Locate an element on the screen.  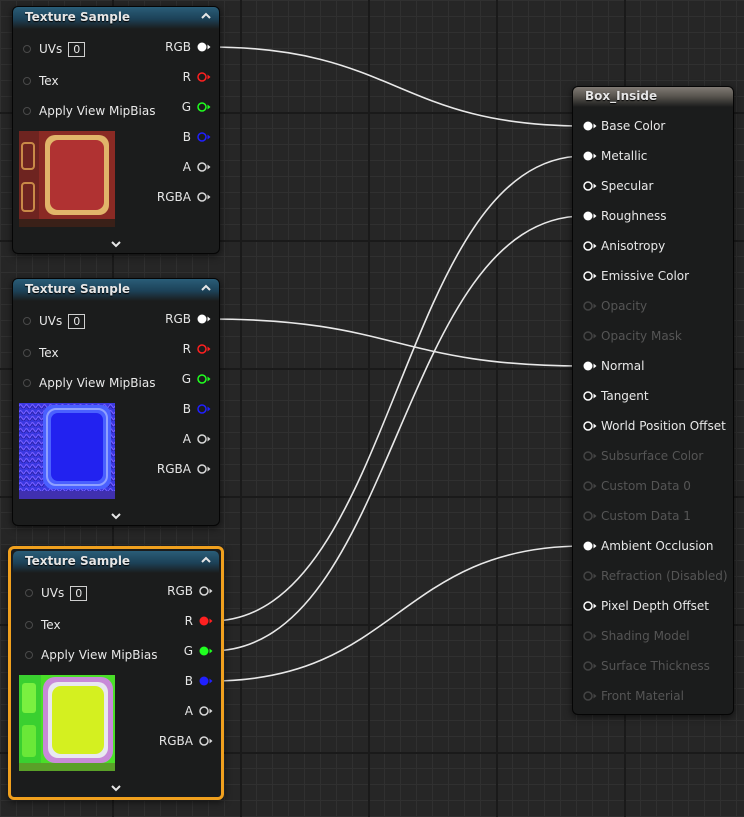
material-input-ambient-occlusion: Ambient Occlusion is located at coordinates (648, 546).